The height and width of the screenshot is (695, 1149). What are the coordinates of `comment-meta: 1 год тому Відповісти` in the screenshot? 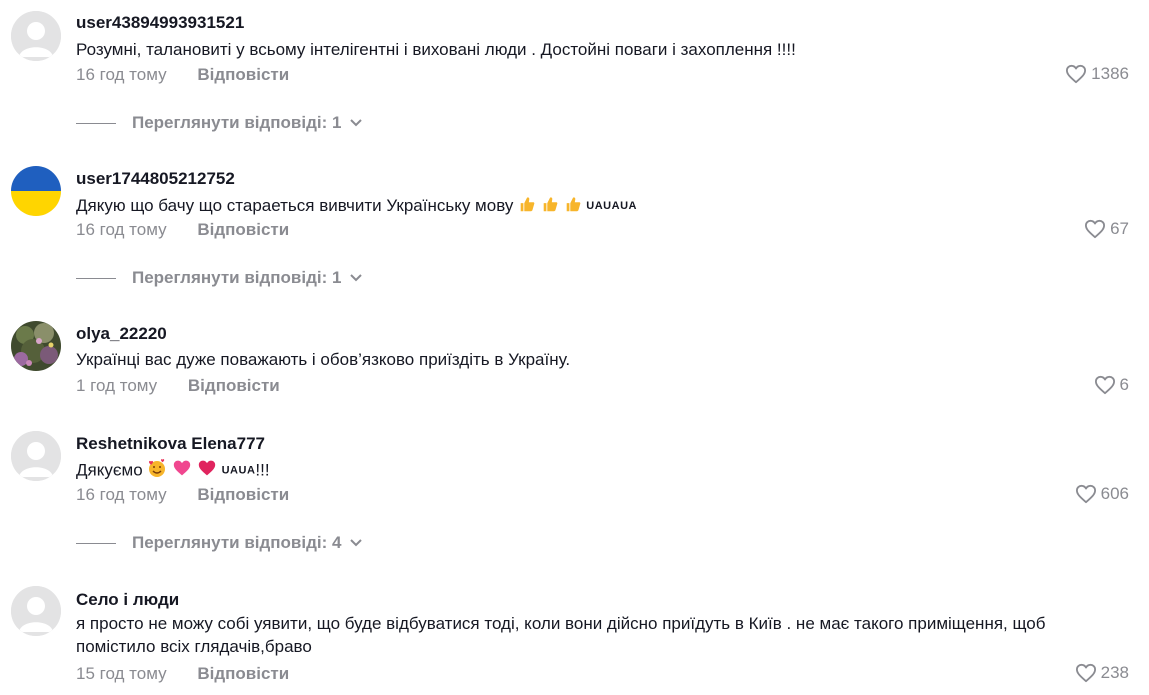 It's located at (178, 386).